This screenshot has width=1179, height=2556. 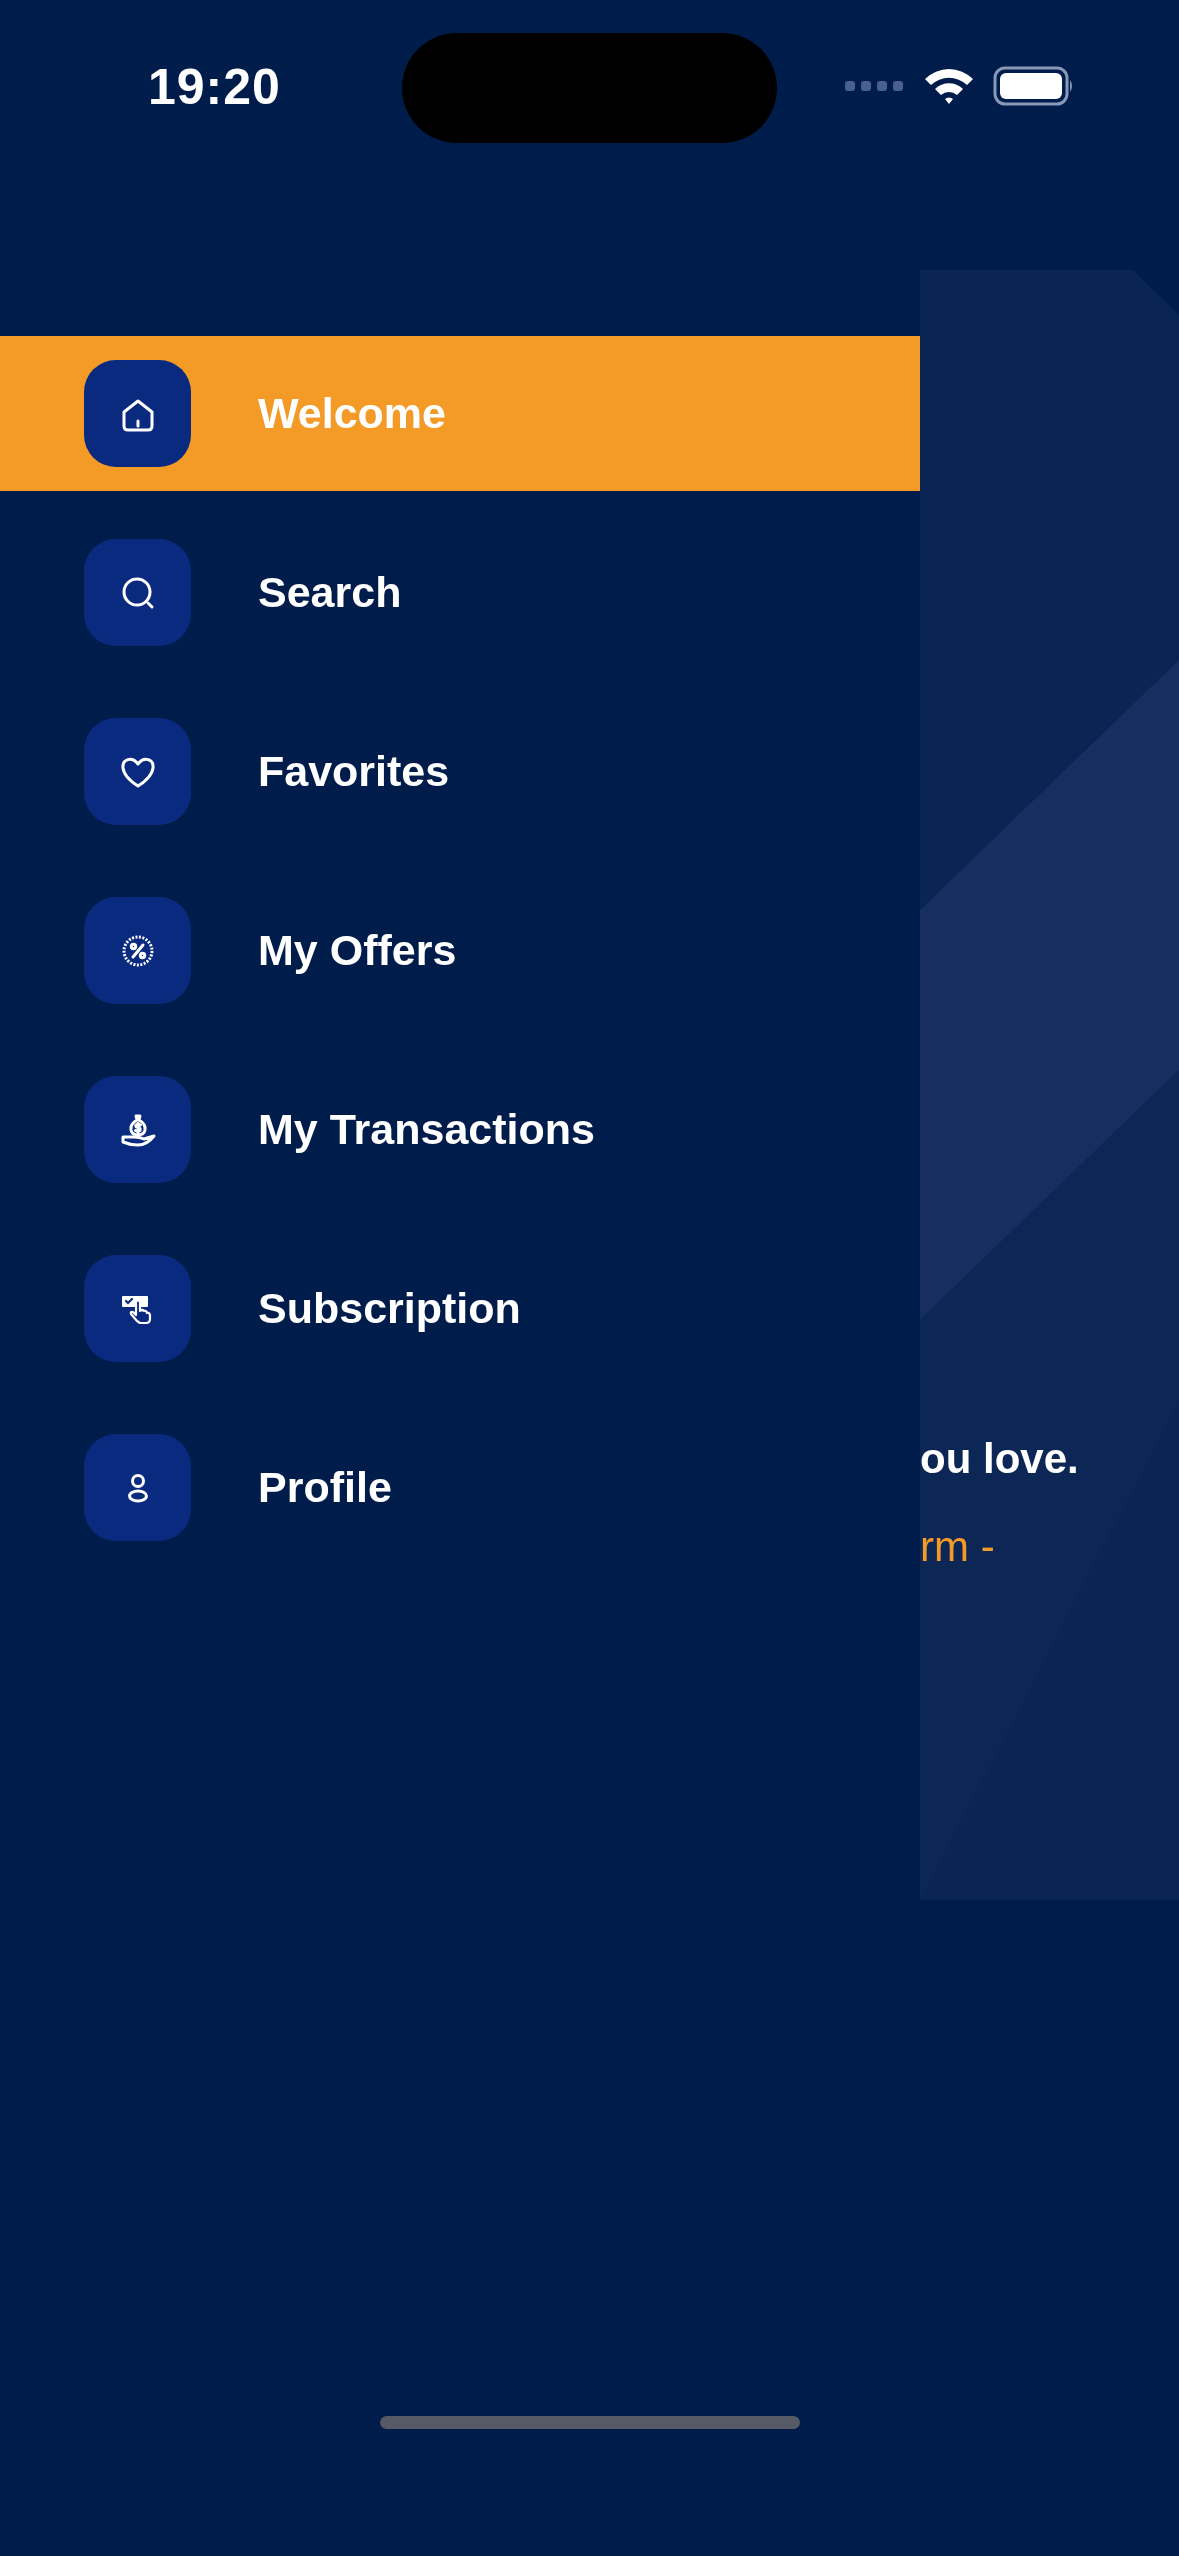 I want to click on money-hand-icon, so click(x=137, y=1129).